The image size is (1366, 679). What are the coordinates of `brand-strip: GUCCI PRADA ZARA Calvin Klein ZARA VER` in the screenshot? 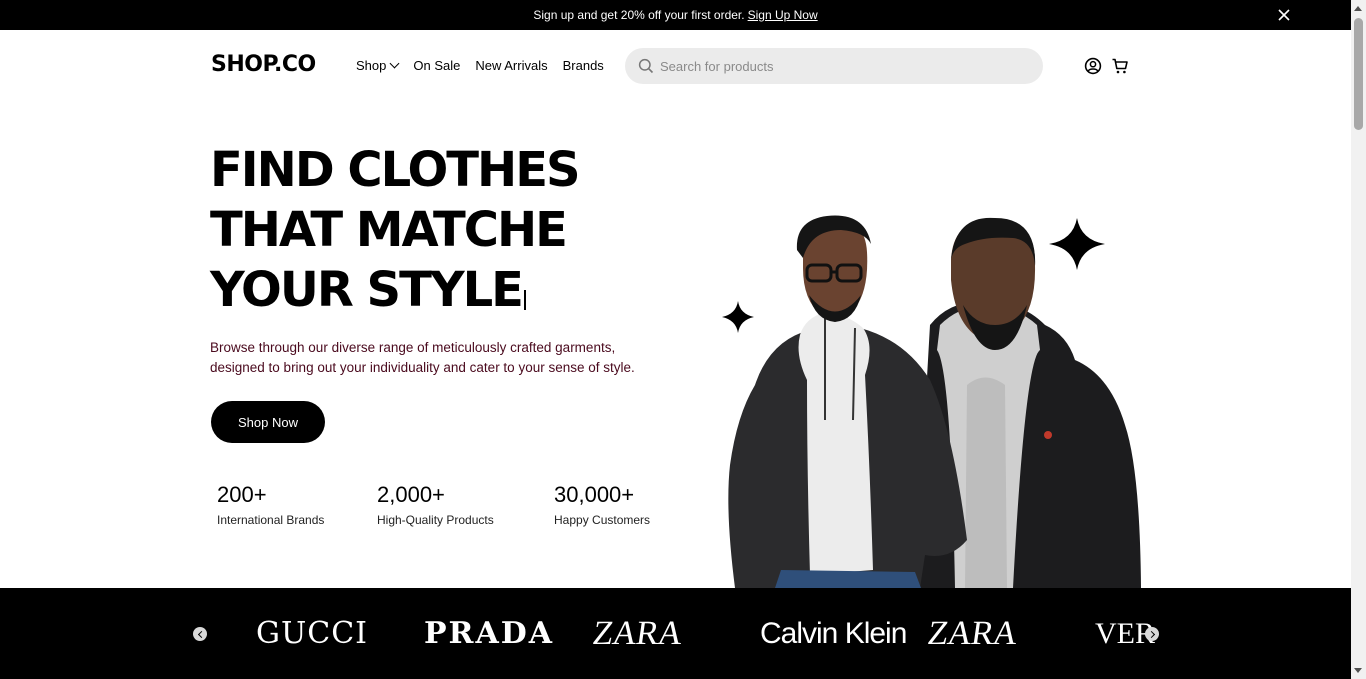 It's located at (675, 633).